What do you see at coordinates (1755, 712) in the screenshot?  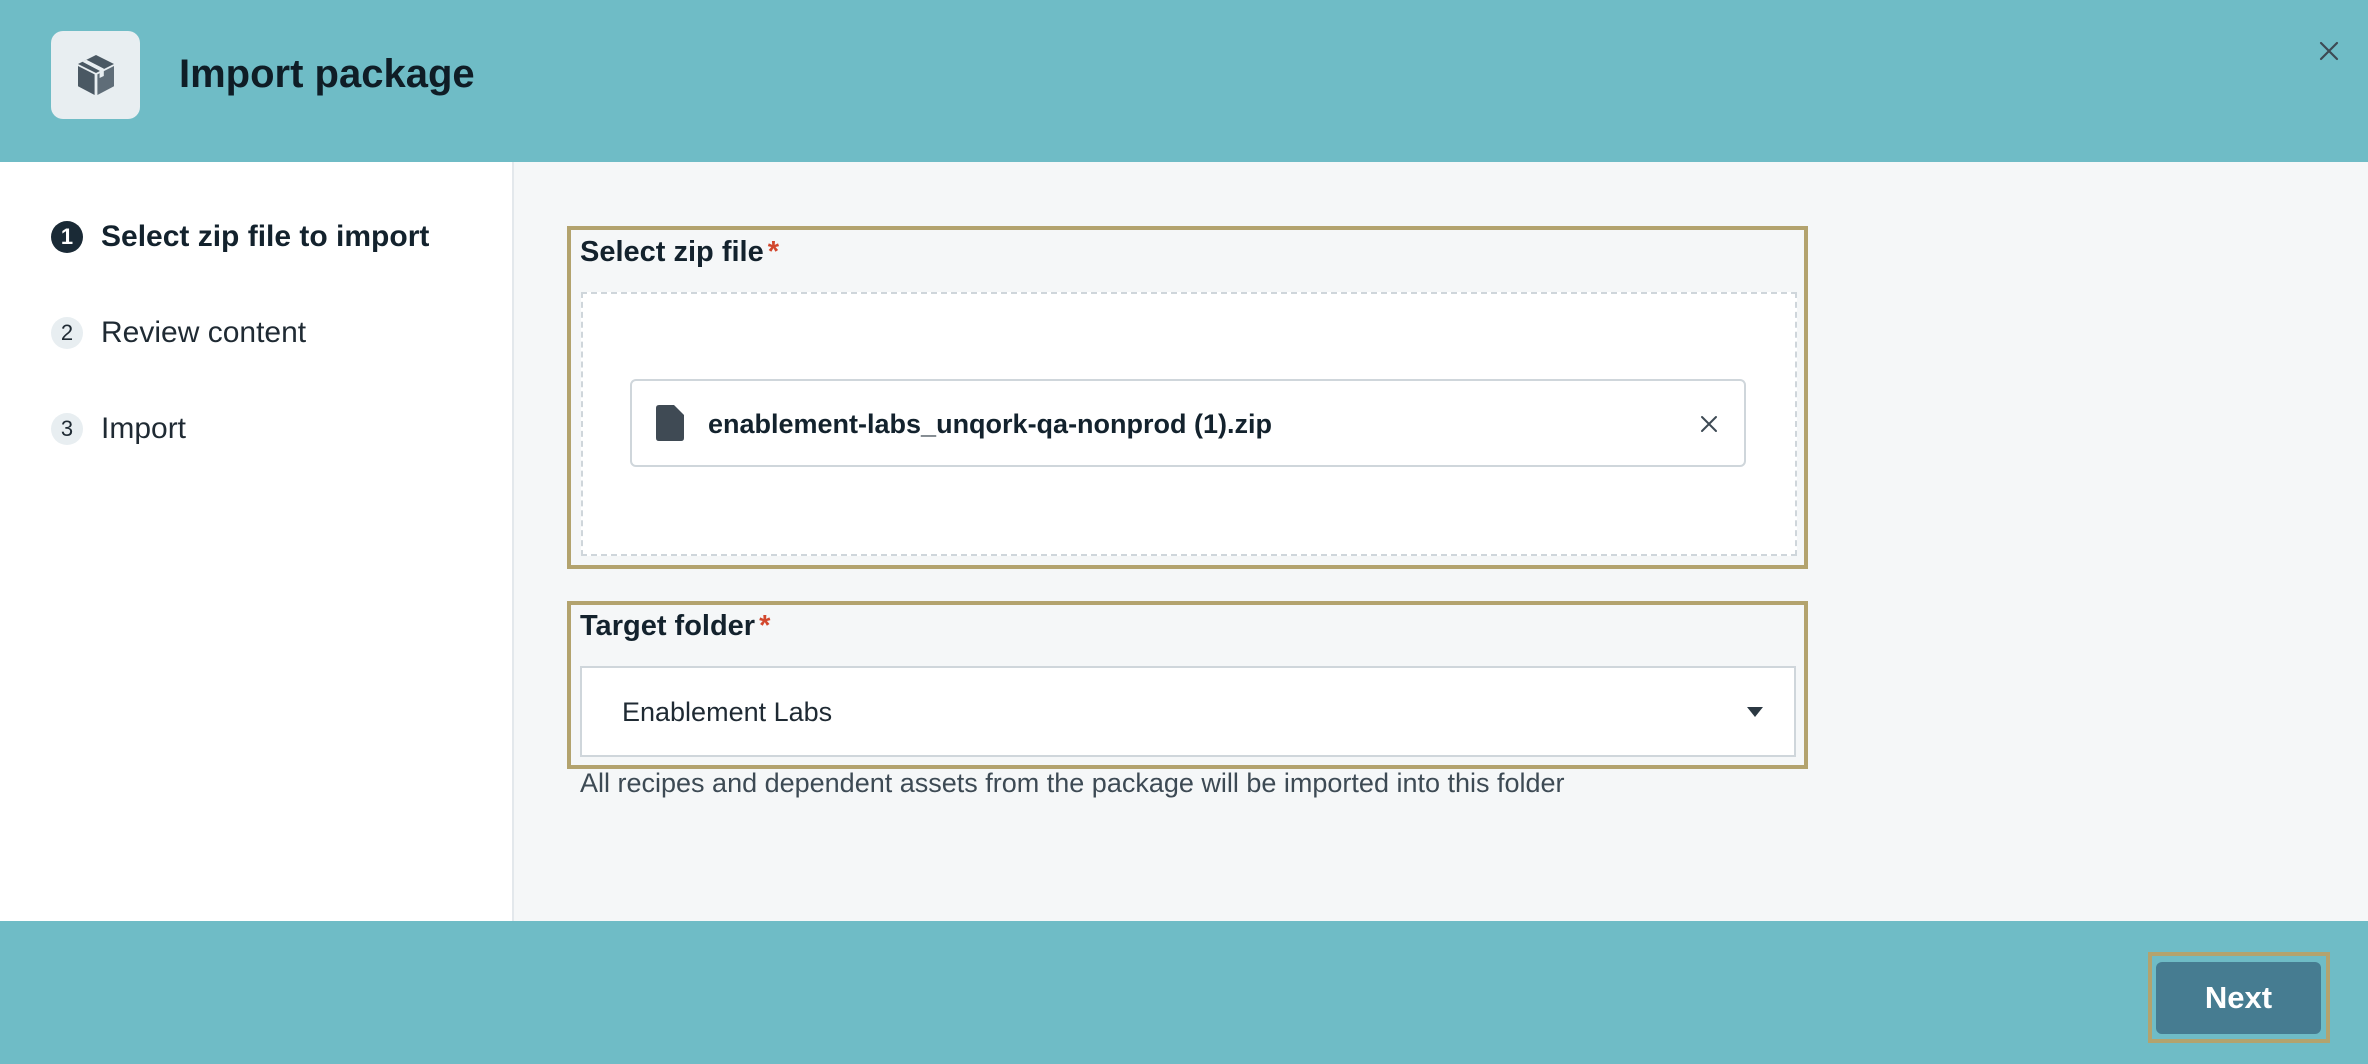 I see `caret-down-icon` at bounding box center [1755, 712].